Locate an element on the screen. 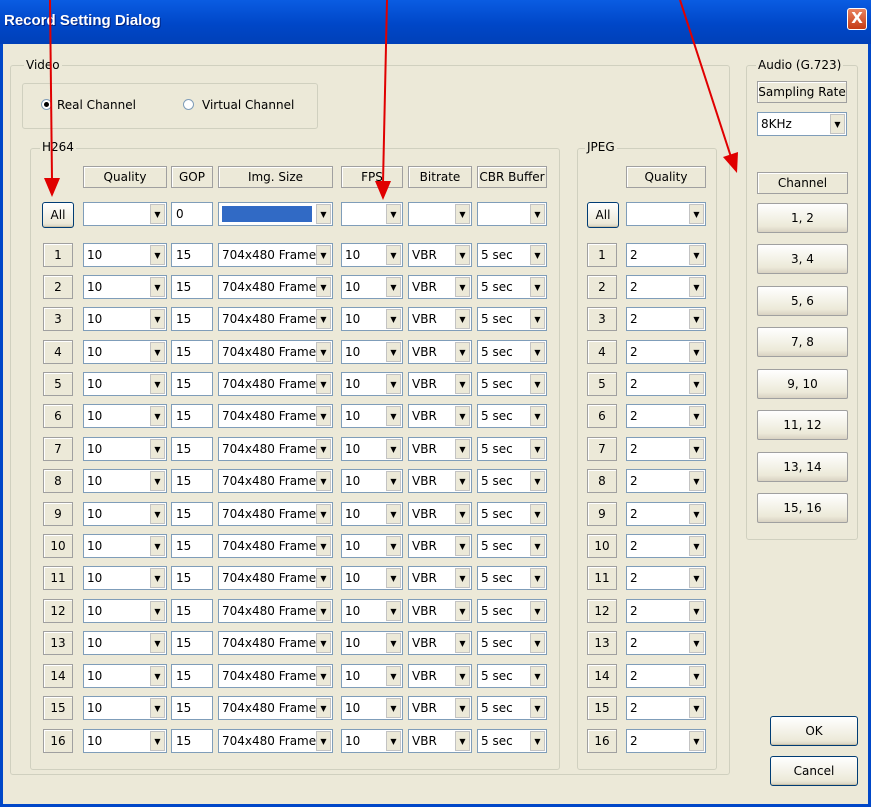  audio-channel-button: 3, 4 is located at coordinates (802, 259).